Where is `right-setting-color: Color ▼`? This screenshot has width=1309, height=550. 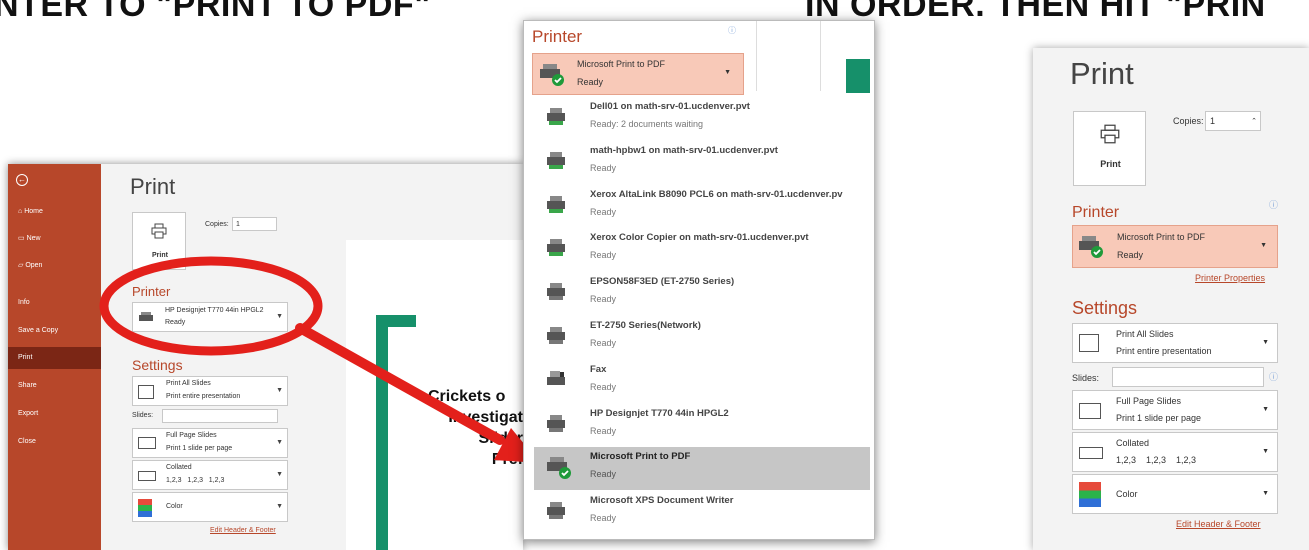 right-setting-color: Color ▼ is located at coordinates (1175, 494).